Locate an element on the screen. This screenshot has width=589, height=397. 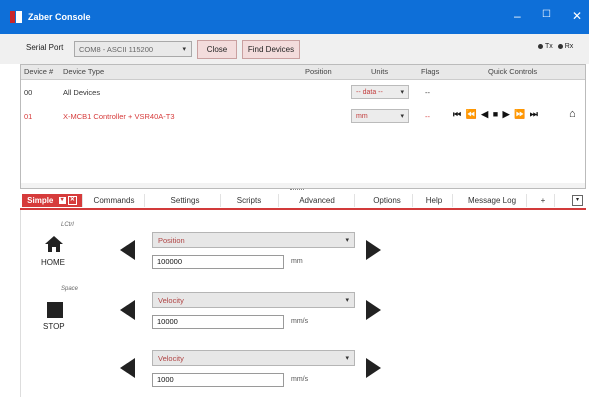
dropdown-icon: ▾ is located at coordinates (62, 201).